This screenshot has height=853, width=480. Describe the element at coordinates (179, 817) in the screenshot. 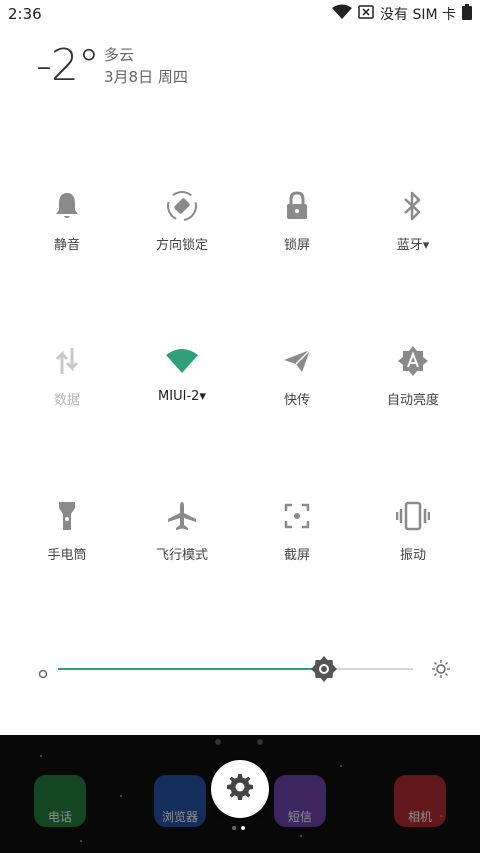

I see `dock-app-label: 浏览器` at that location.